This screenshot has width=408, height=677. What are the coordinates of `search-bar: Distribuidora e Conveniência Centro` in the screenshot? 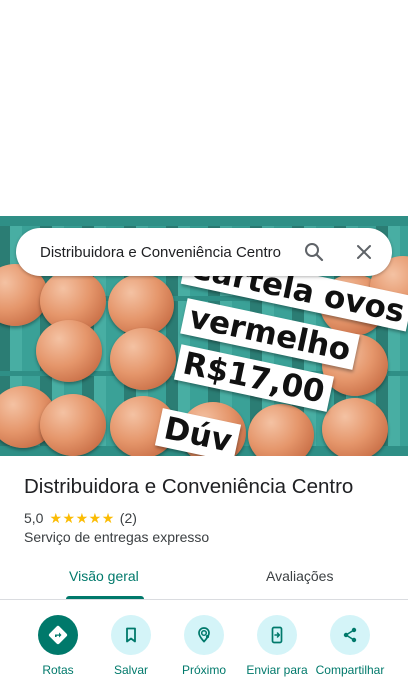 It's located at (204, 252).